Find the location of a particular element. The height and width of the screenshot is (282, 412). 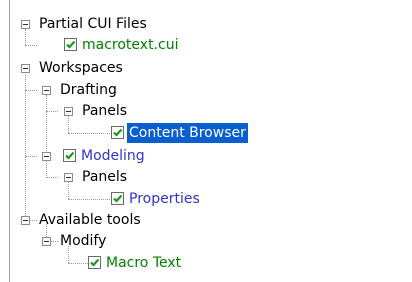

tree-pane-border is located at coordinates (9, 141).